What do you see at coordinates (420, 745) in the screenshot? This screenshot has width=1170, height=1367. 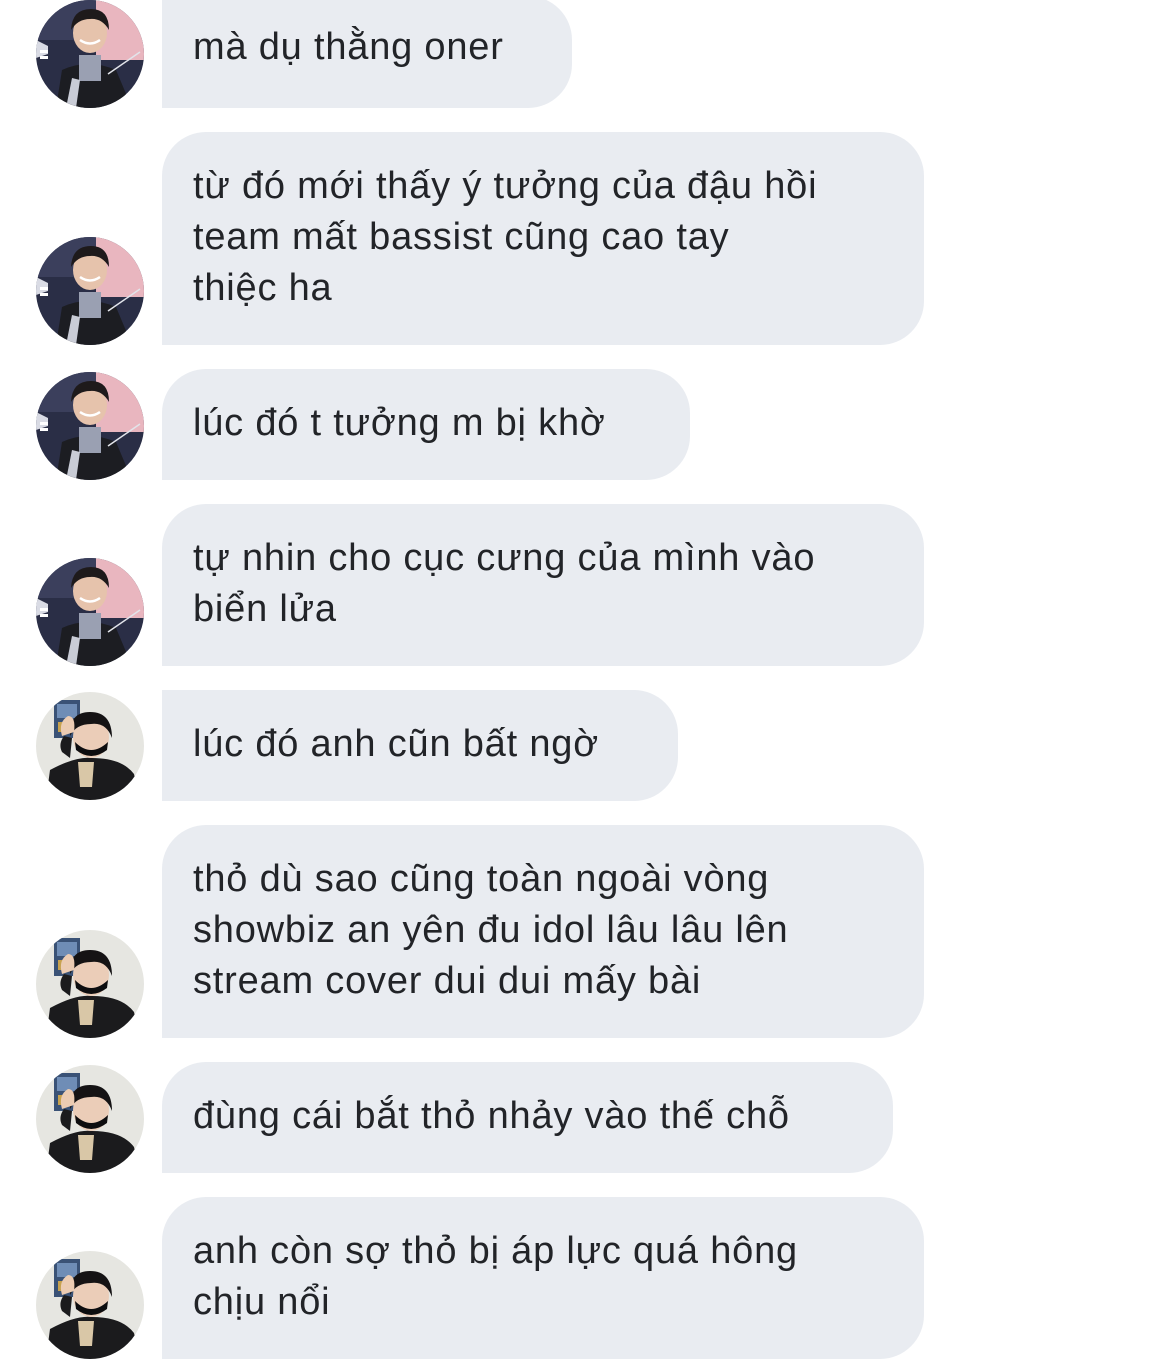 I see `message-bubble: lúc đó anh cũn bất ngờ` at bounding box center [420, 745].